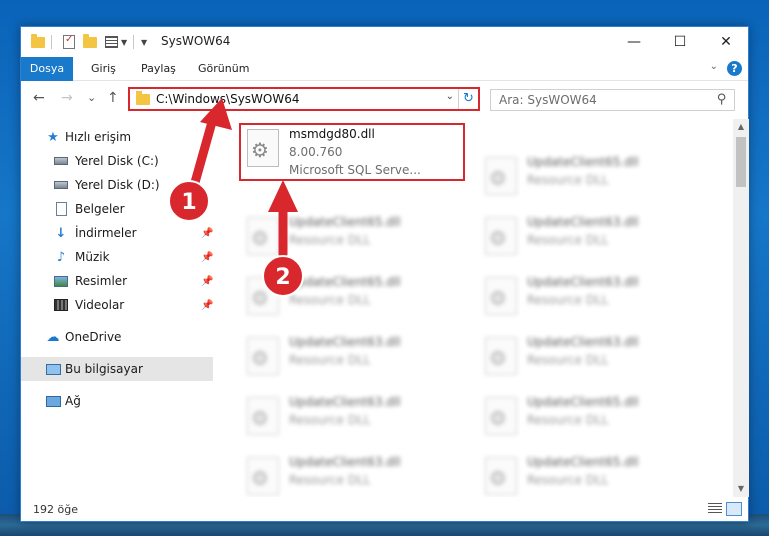 The width and height of the screenshot is (769, 536). Describe the element at coordinates (726, 42) in the screenshot. I see `close-button: ✕` at that location.